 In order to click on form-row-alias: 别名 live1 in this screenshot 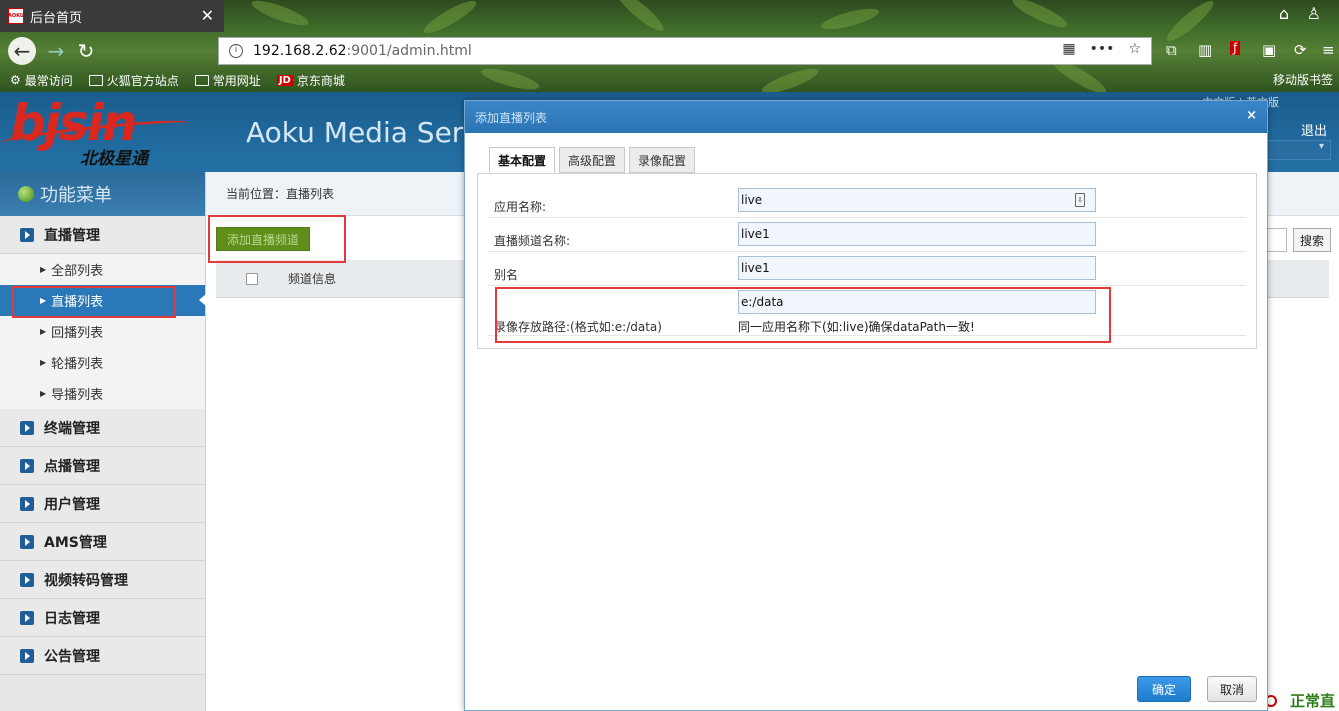, I will do `click(867, 269)`.